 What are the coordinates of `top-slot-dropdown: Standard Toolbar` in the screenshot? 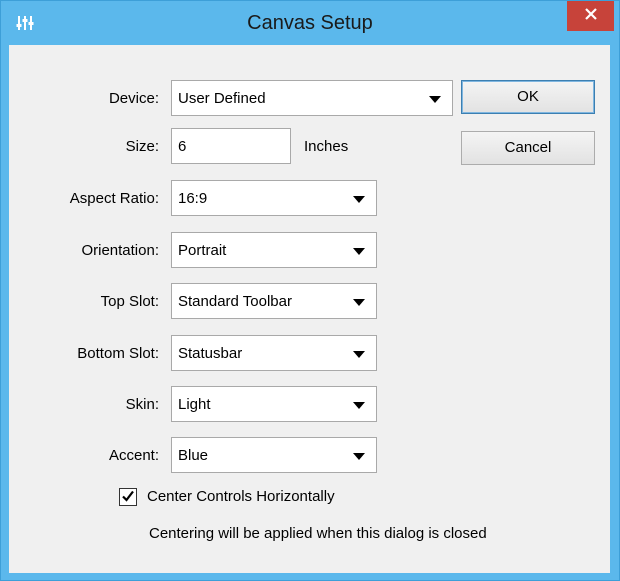 It's located at (274, 301).